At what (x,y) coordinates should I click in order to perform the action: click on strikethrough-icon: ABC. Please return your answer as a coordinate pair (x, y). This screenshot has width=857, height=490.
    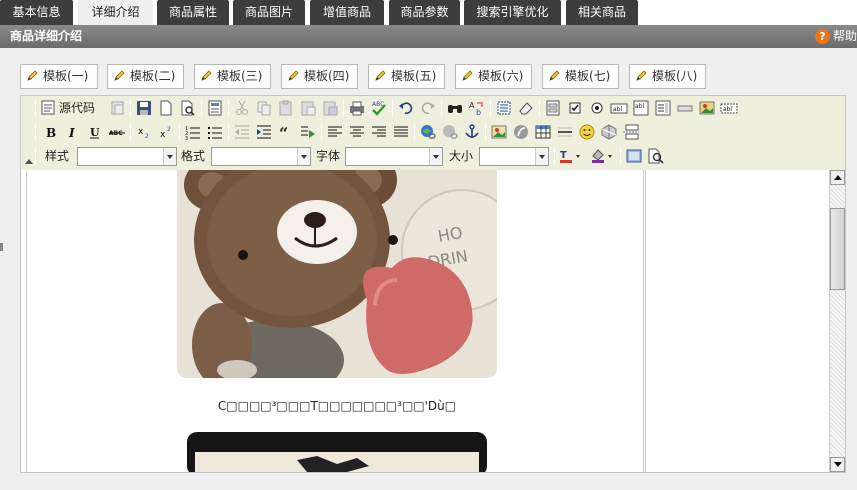
    Looking at the image, I should click on (117, 132).